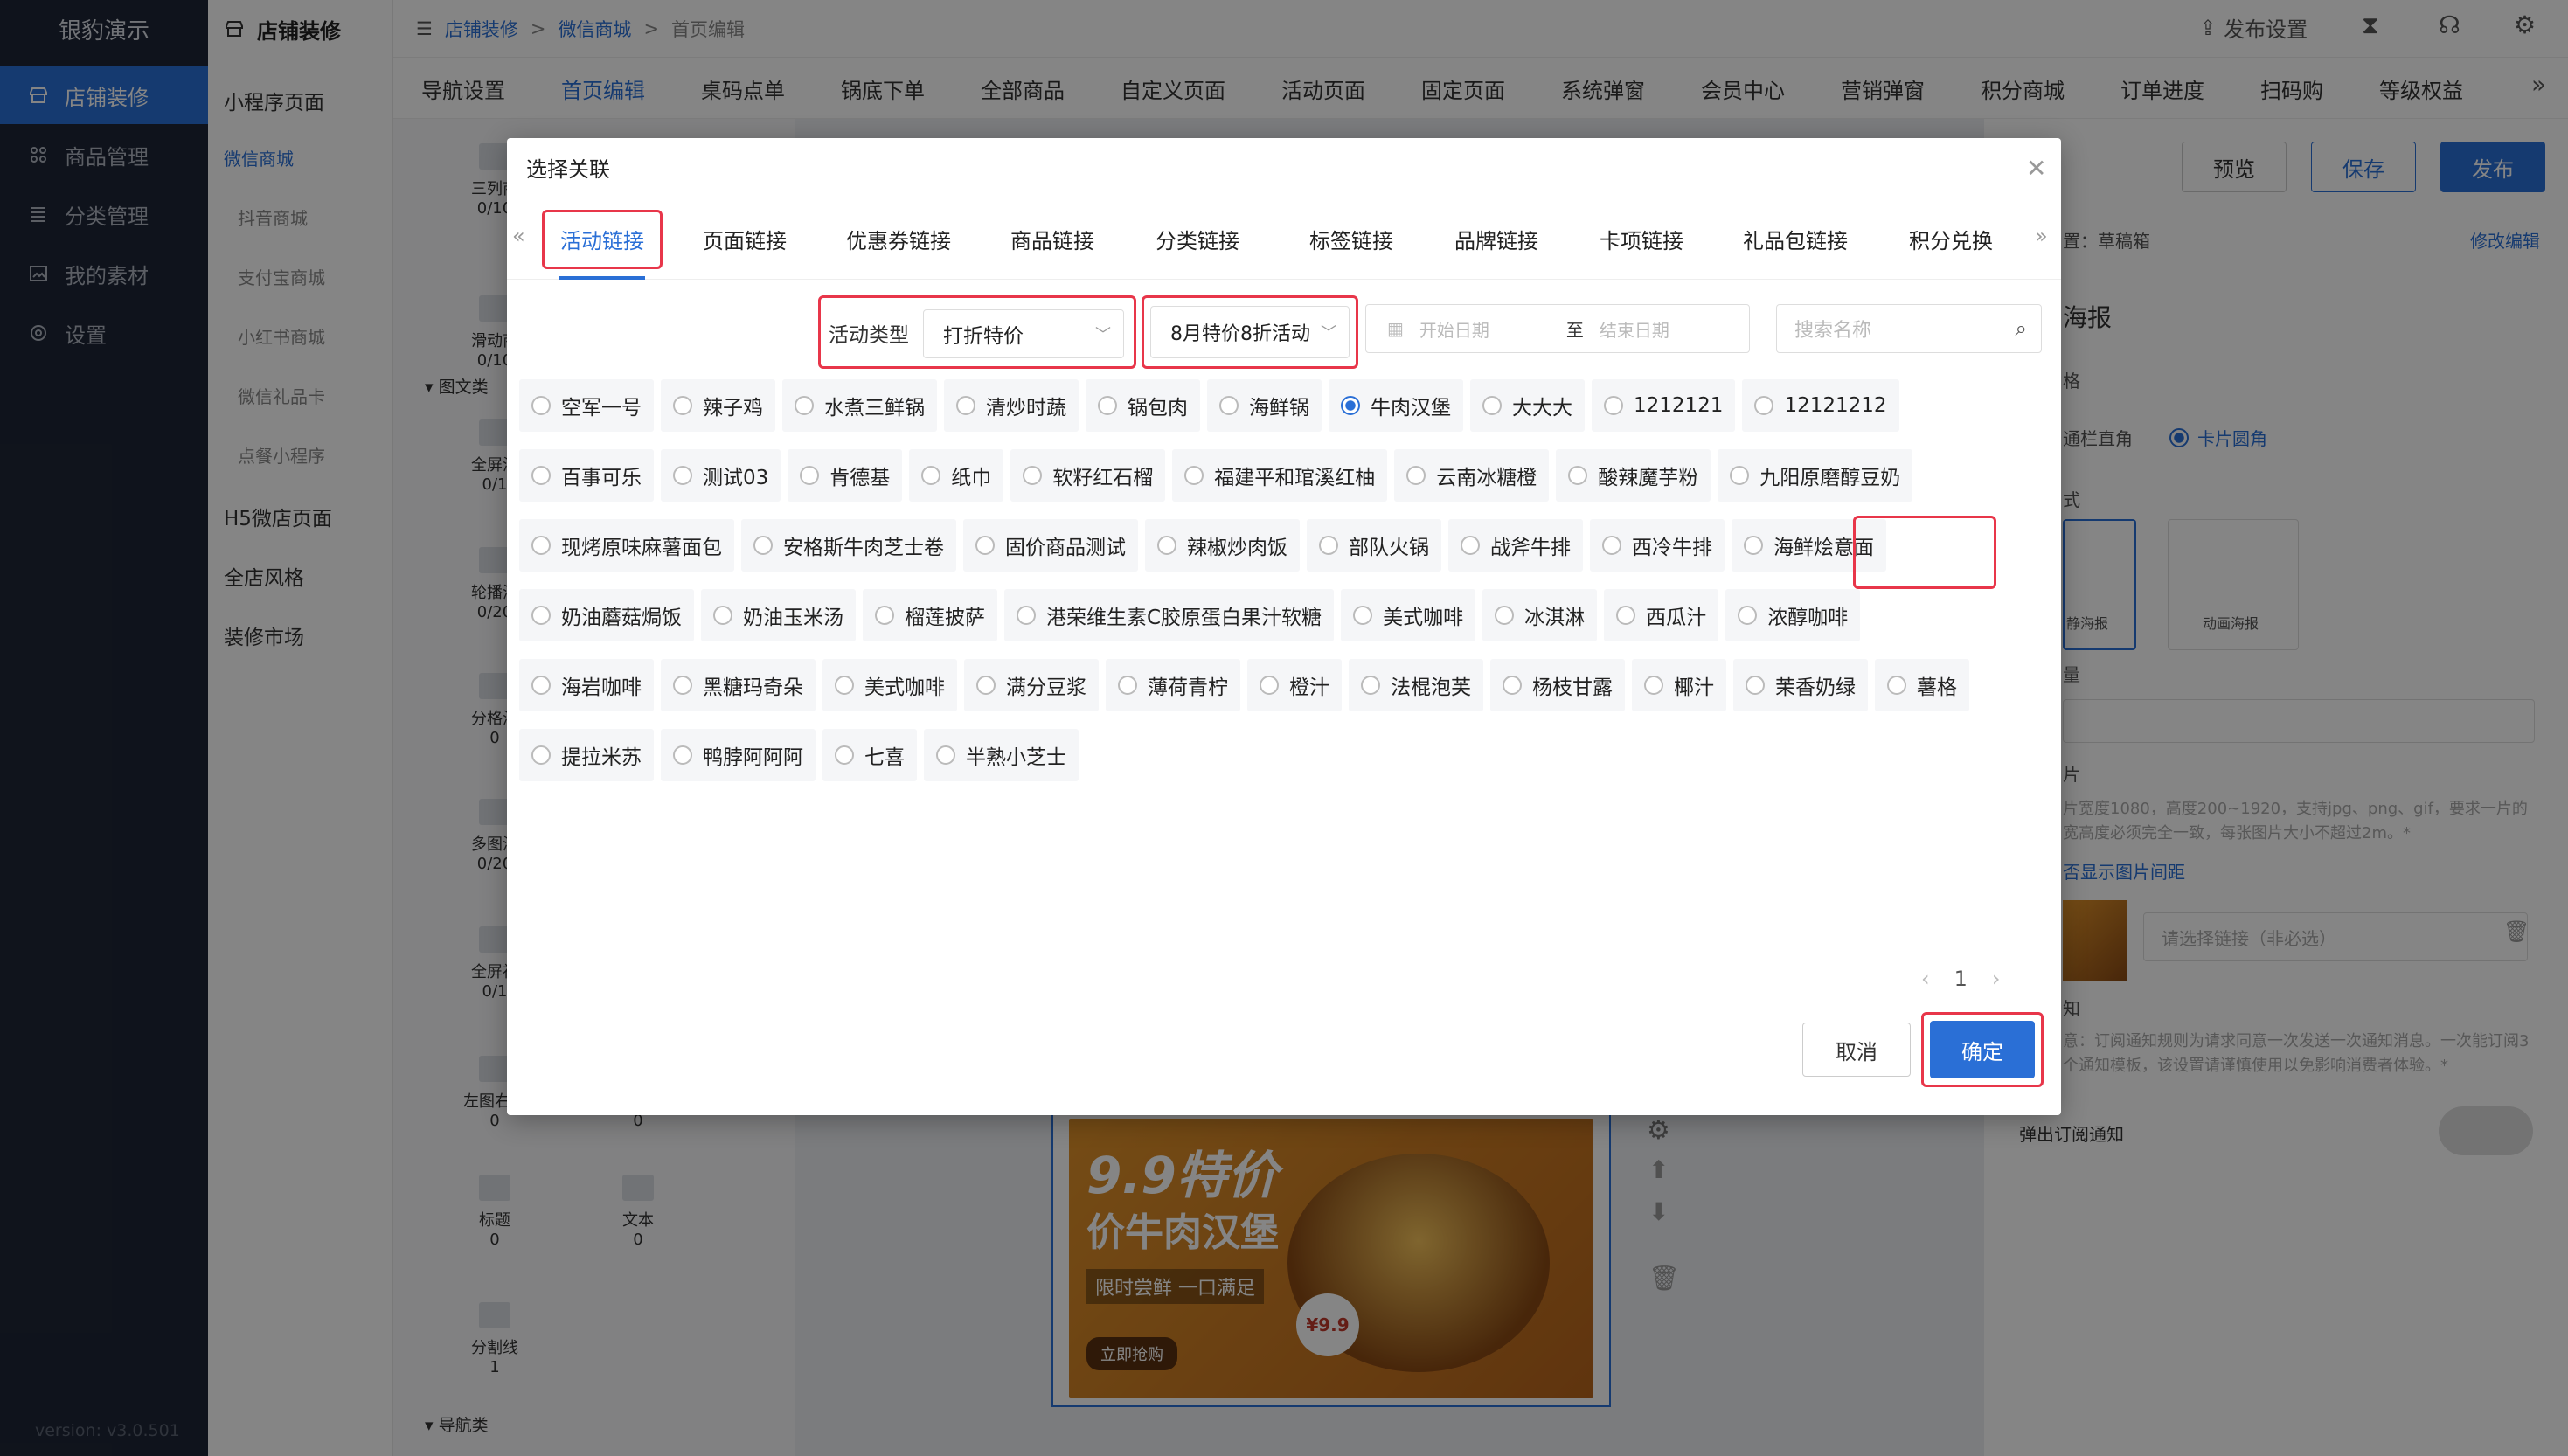  What do you see at coordinates (602, 239) in the screenshot?
I see `tab-activity-link: 活动链接` at bounding box center [602, 239].